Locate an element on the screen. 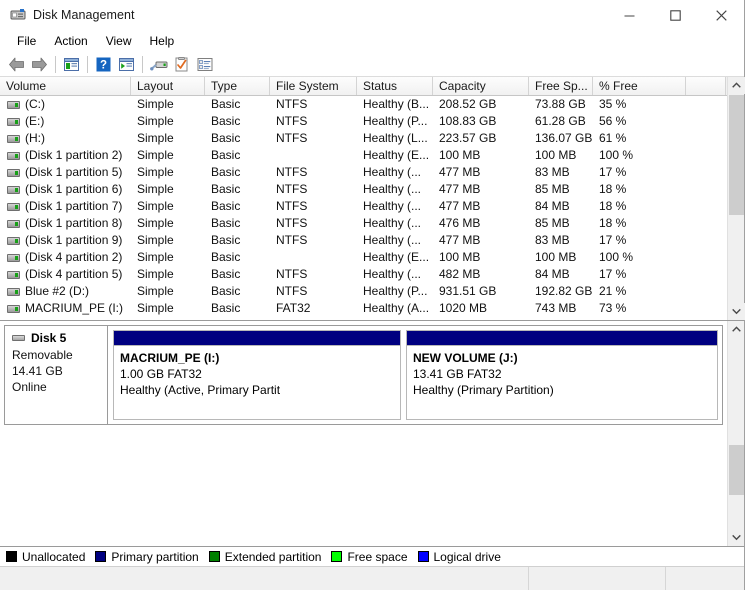 The width and height of the screenshot is (750, 590). back-icon is located at coordinates (16, 64).